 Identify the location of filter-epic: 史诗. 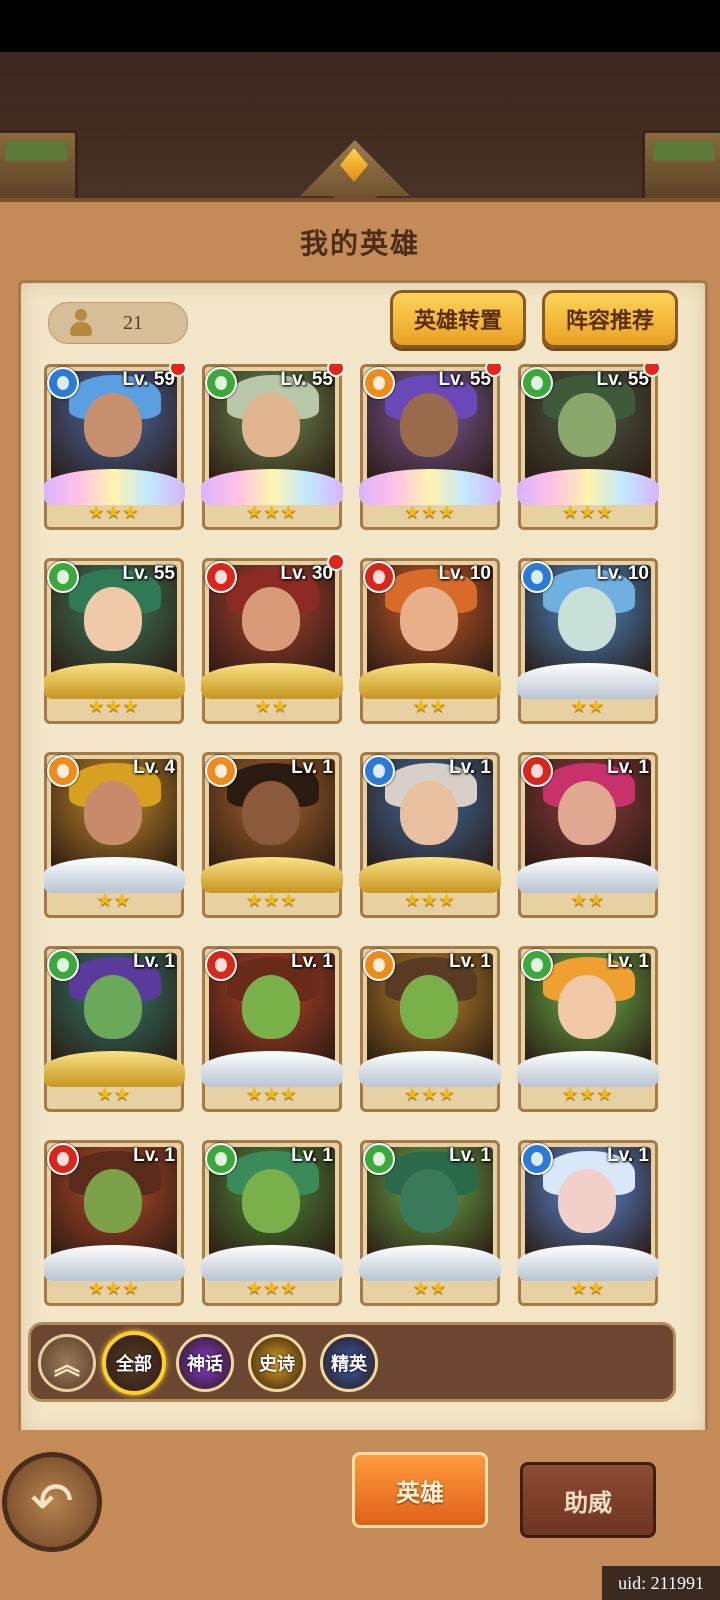
(277, 1363).